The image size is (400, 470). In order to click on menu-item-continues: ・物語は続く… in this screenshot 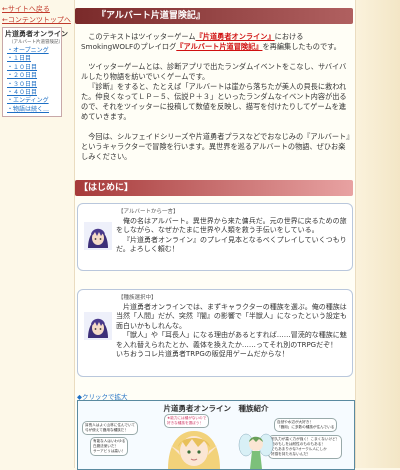, I will do `click(32, 110)`.